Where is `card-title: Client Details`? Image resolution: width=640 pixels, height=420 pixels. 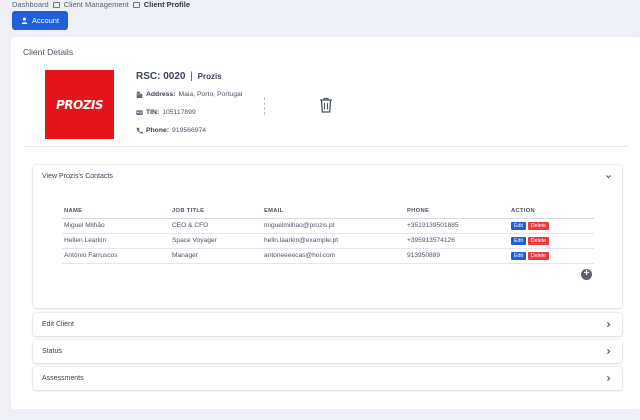
card-title: Client Details is located at coordinates (48, 52).